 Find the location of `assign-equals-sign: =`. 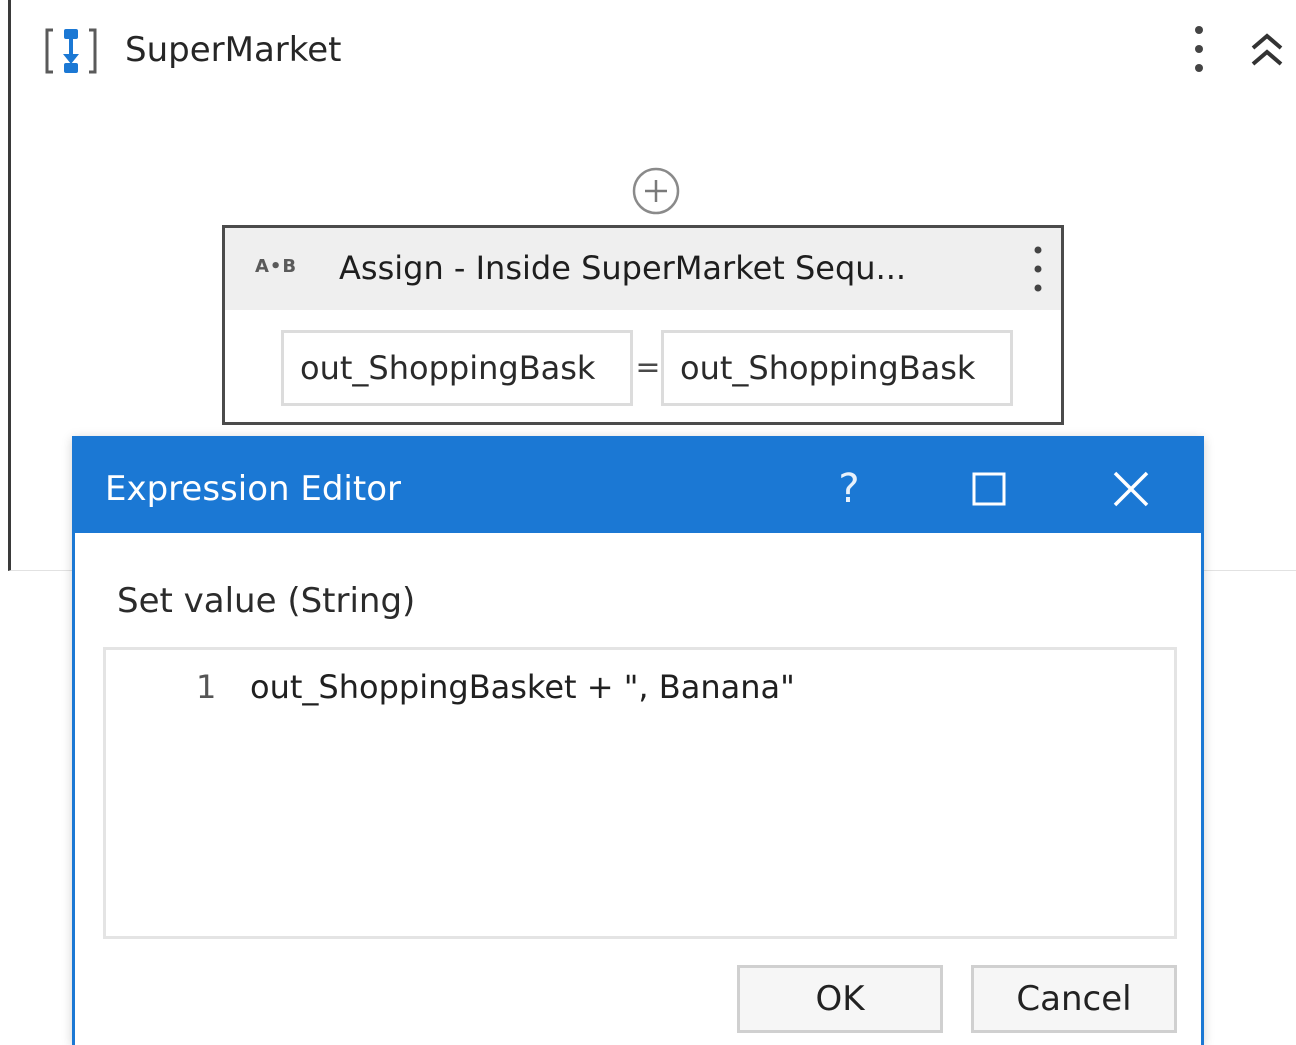

assign-equals-sign: = is located at coordinates (648, 367).